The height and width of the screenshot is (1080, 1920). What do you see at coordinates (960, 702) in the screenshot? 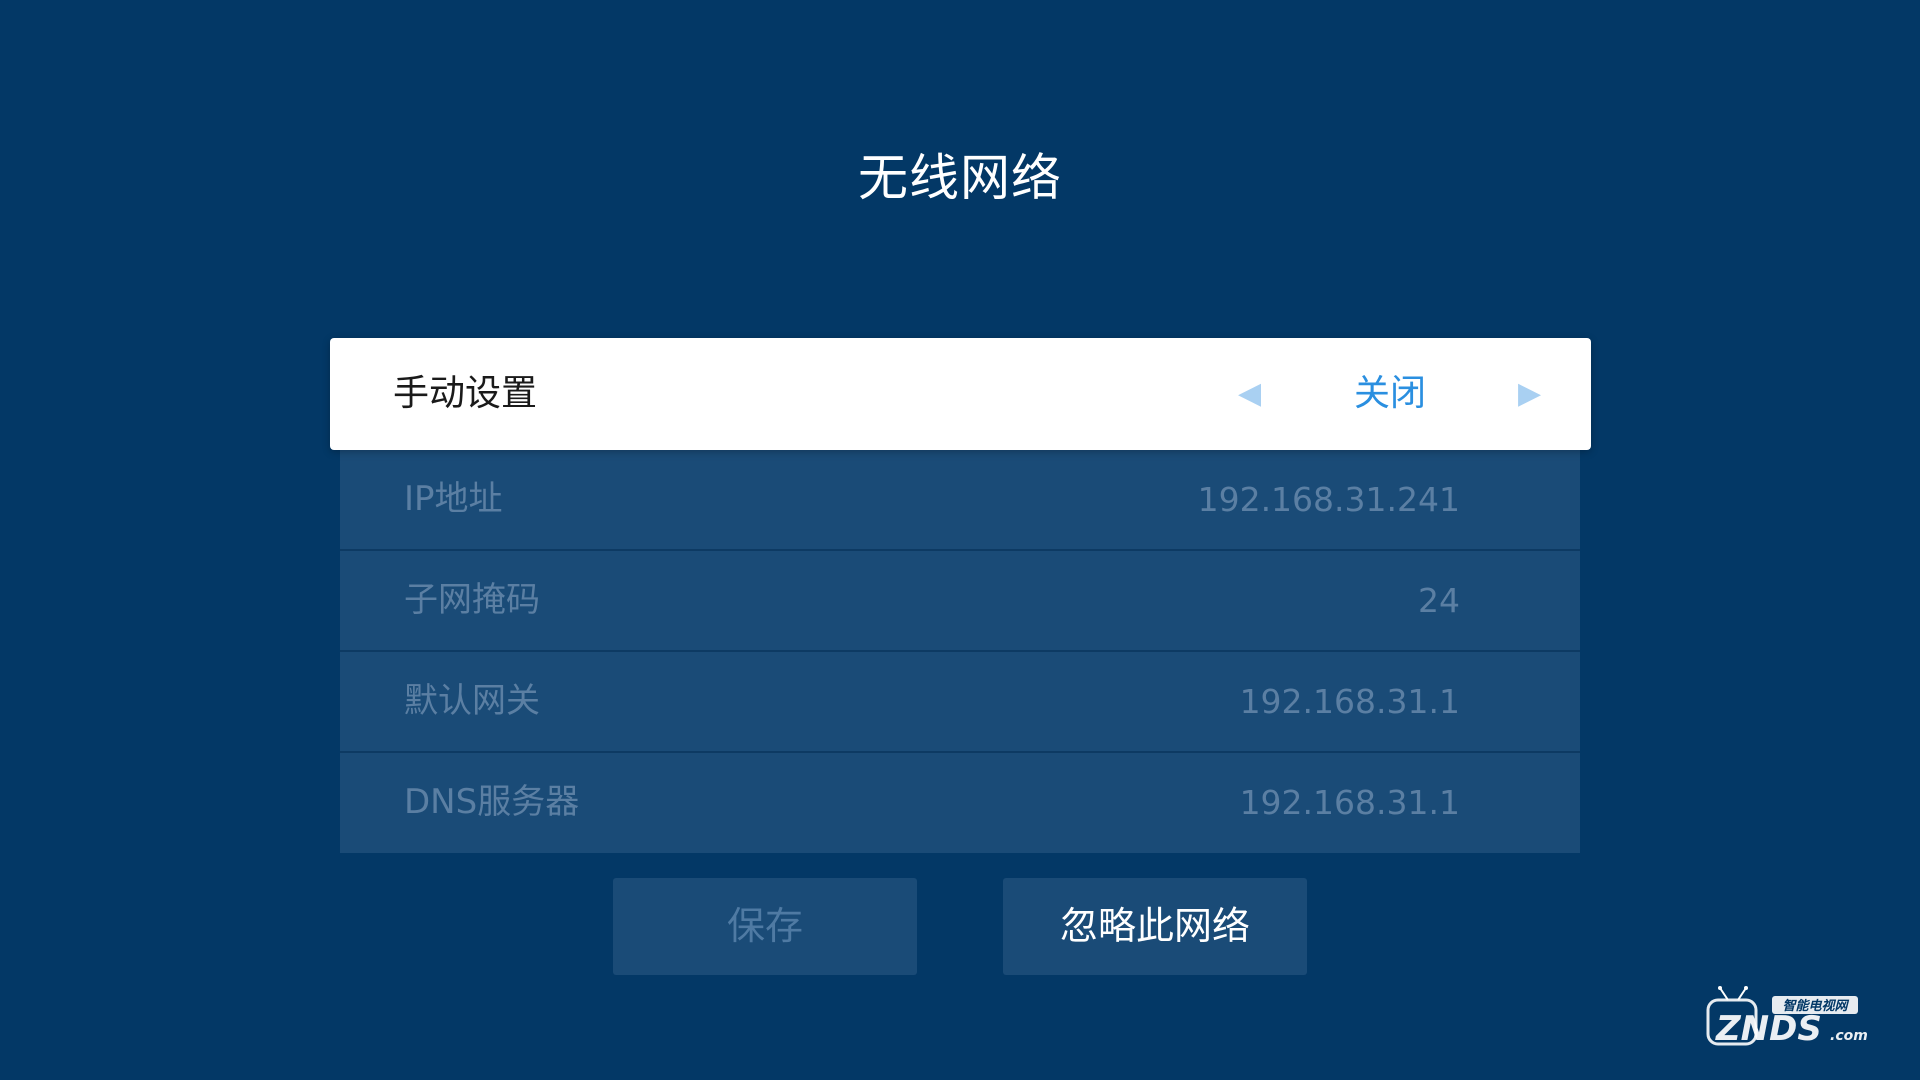
I see `default-gateway-row: 默认网关 192.168.31.1` at bounding box center [960, 702].